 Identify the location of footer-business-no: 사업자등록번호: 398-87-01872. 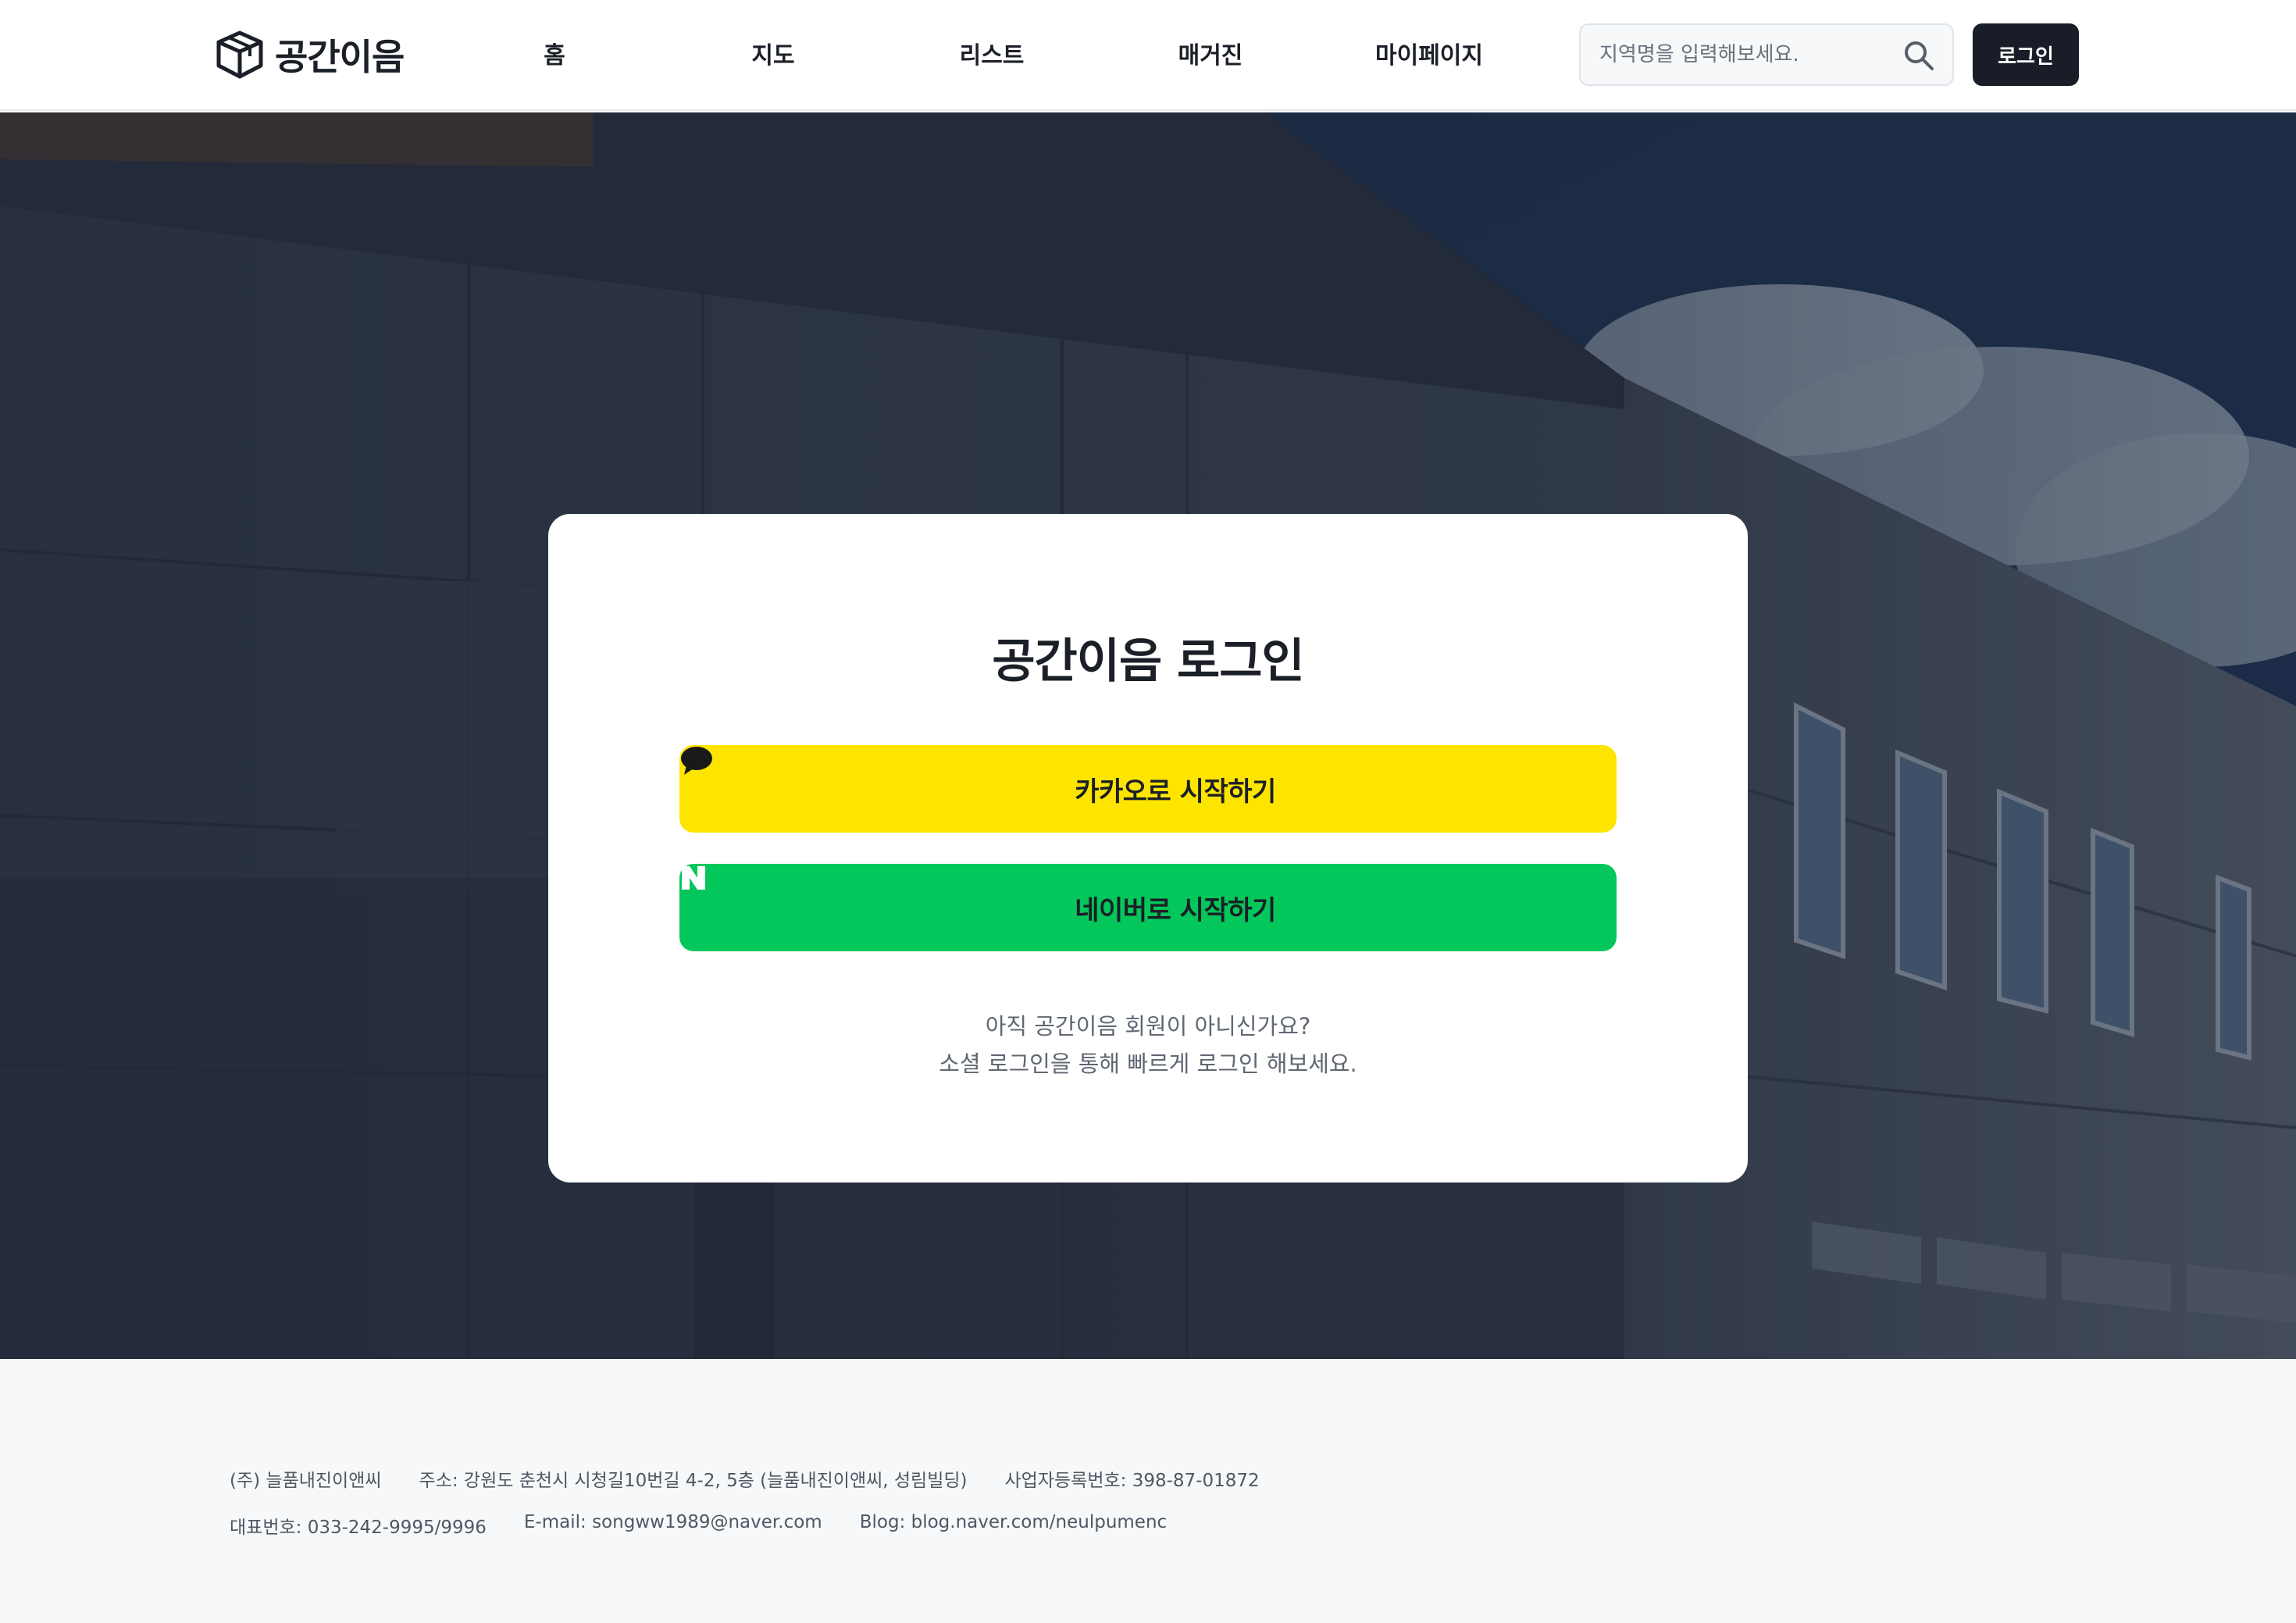
(1132, 1481).